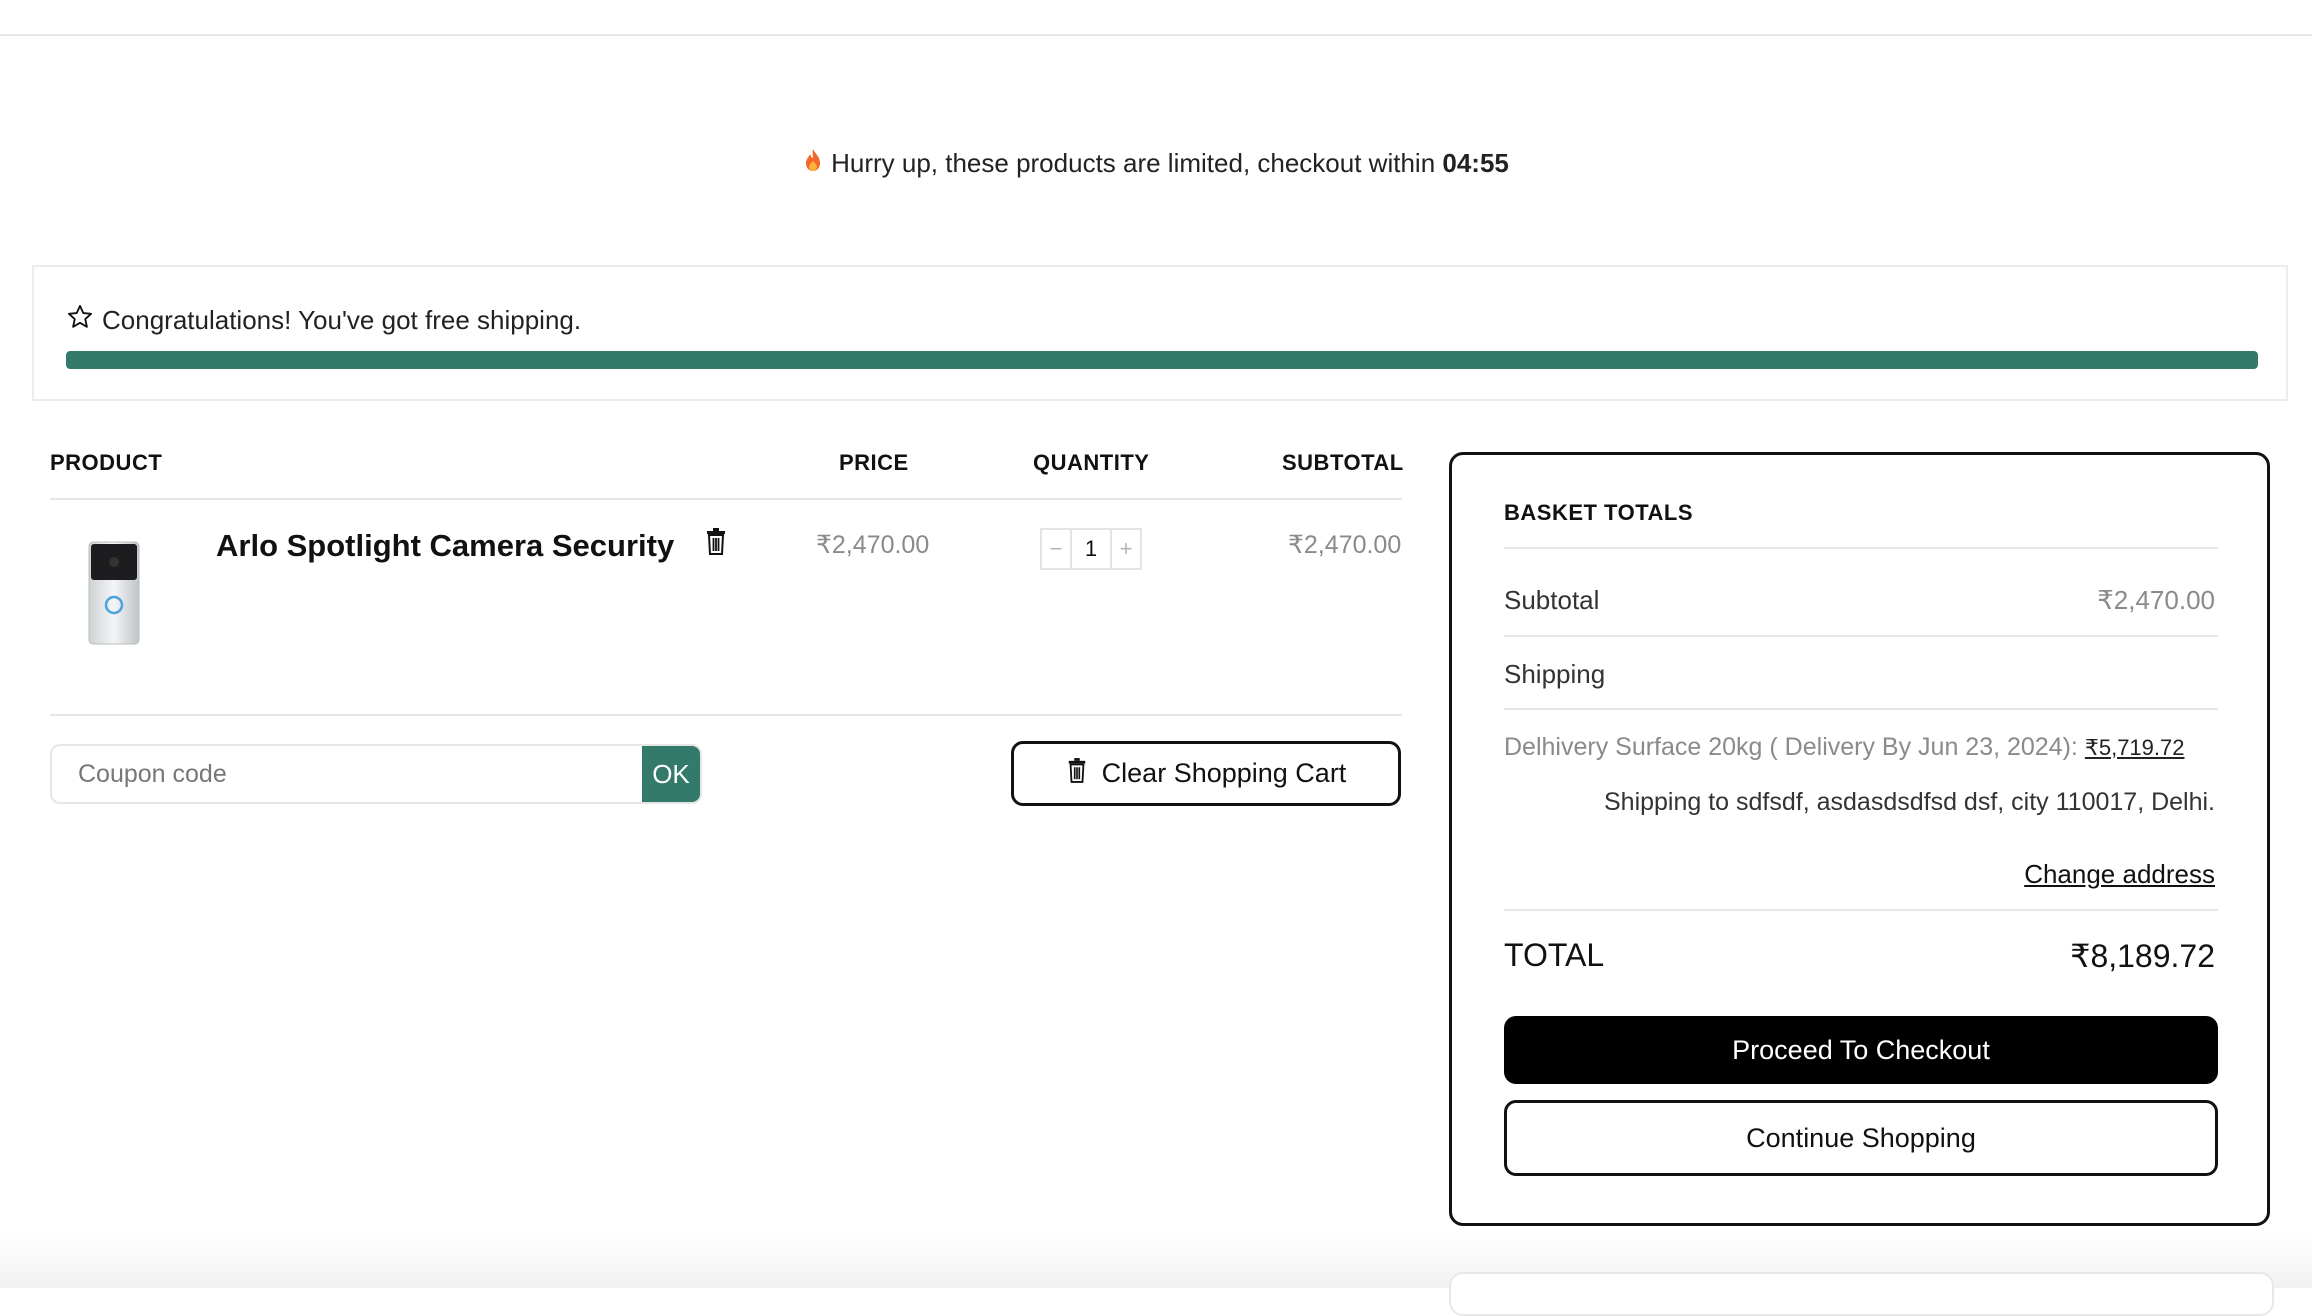  I want to click on coupon-code-input, so click(347, 774).